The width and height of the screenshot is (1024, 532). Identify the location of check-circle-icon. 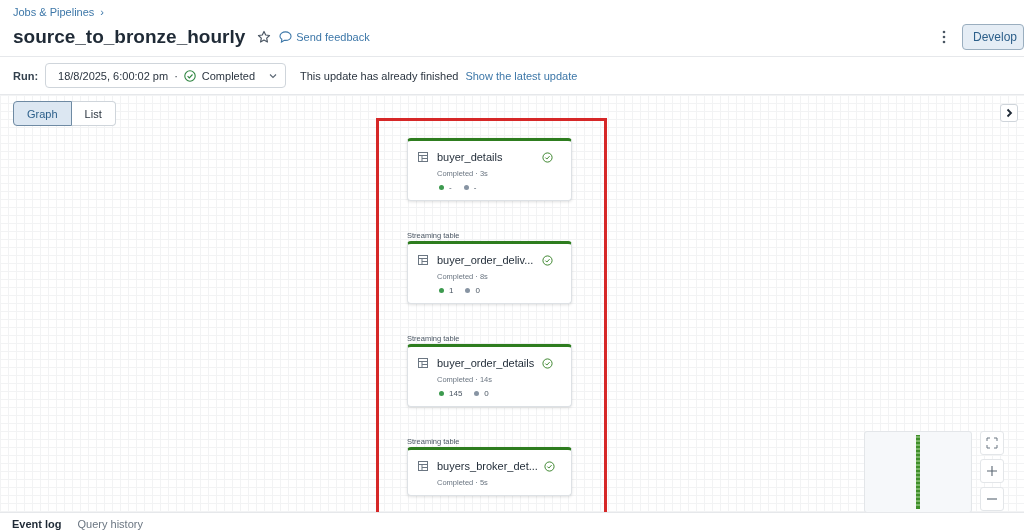
(189, 75).